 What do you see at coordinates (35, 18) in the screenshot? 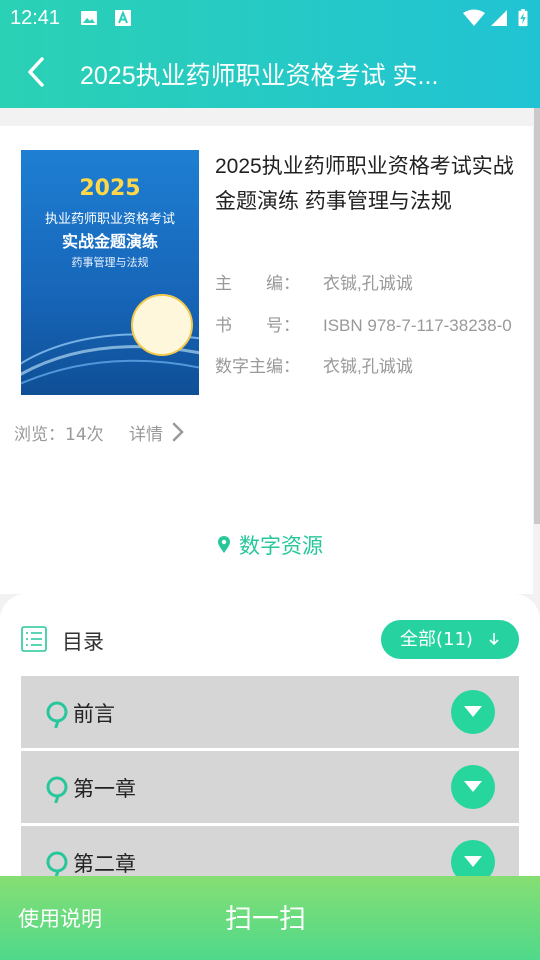
I see `status-time: 12:41` at bounding box center [35, 18].